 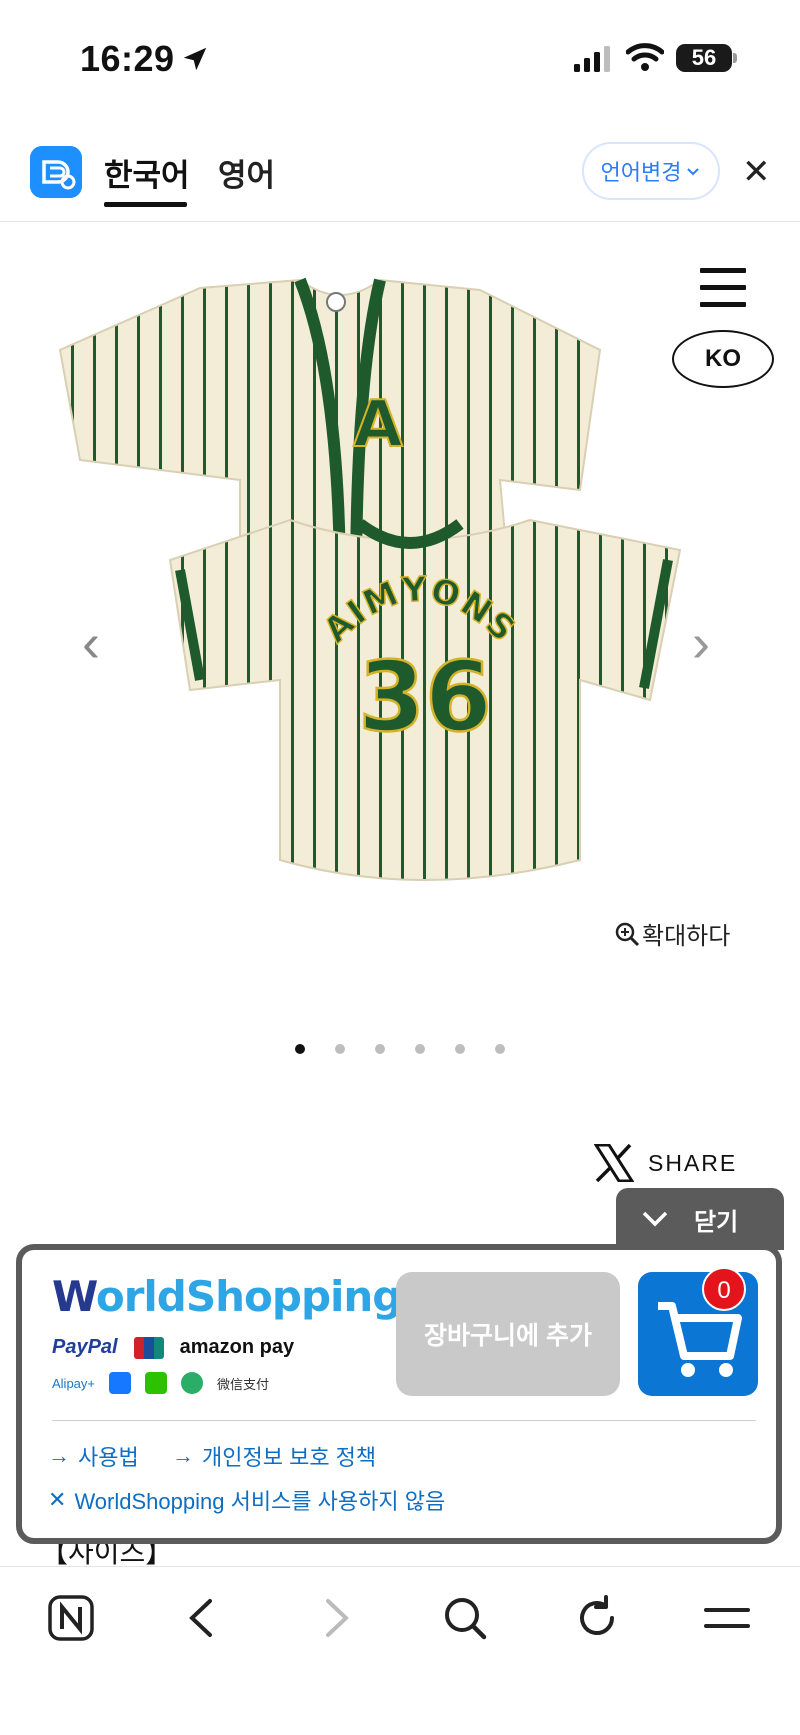 I want to click on tab-korean: 한국어, so click(x=147, y=172).